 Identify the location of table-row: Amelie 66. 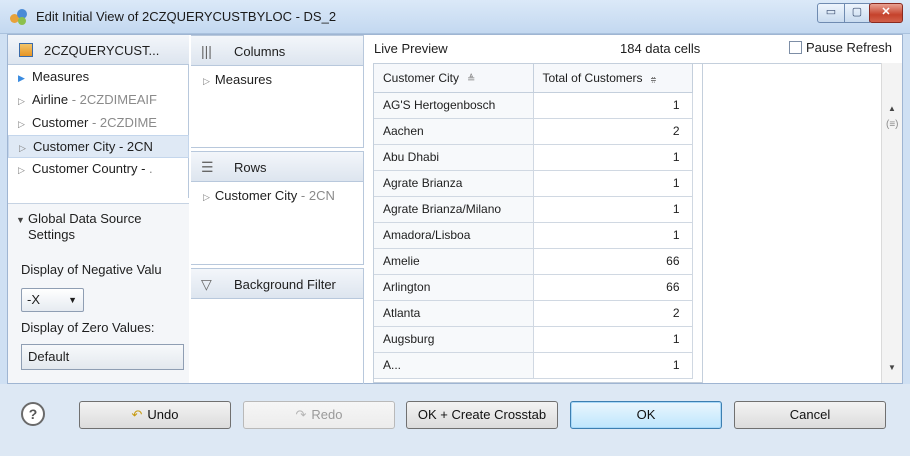
(533, 261).